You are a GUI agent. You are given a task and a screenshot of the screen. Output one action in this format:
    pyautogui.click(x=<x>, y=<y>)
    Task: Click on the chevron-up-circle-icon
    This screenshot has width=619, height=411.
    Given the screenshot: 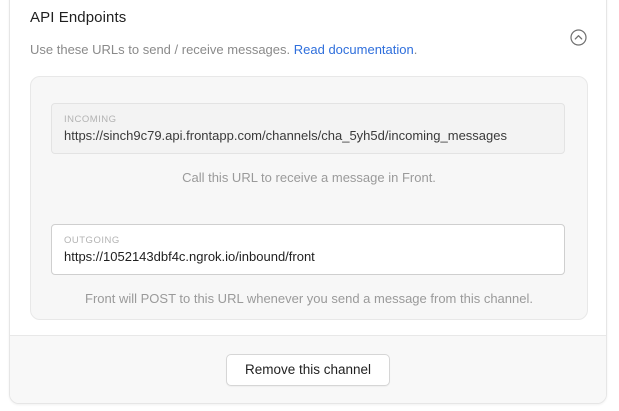 What is the action you would take?
    pyautogui.click(x=578, y=37)
    